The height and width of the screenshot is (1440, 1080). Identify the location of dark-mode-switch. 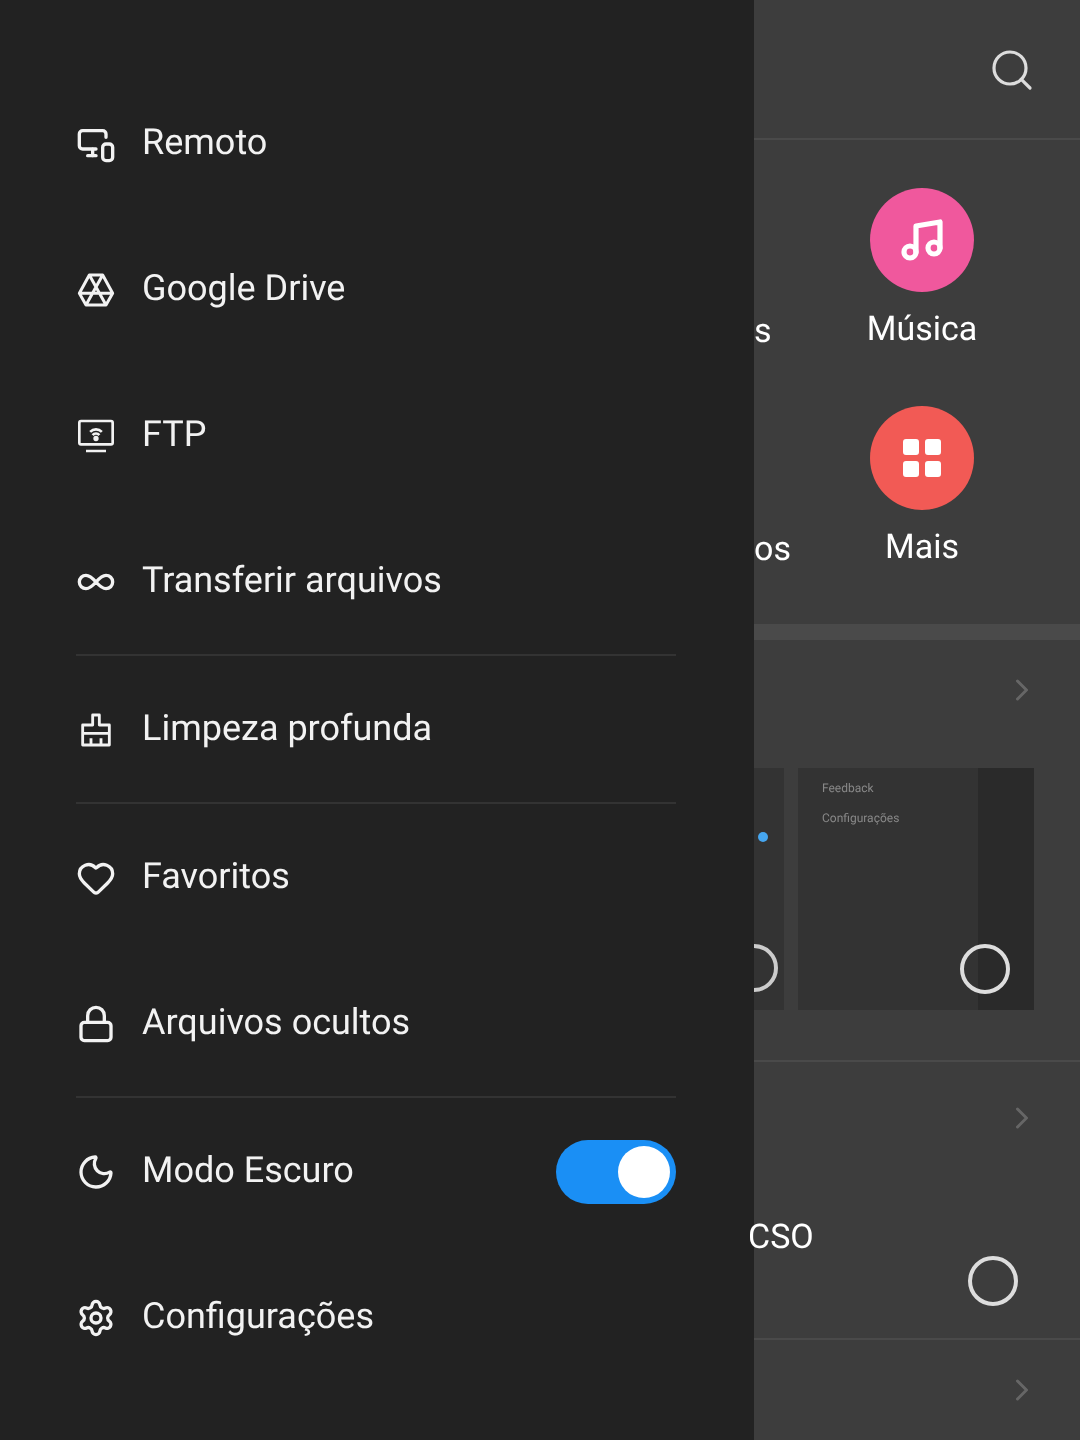
(616, 1171).